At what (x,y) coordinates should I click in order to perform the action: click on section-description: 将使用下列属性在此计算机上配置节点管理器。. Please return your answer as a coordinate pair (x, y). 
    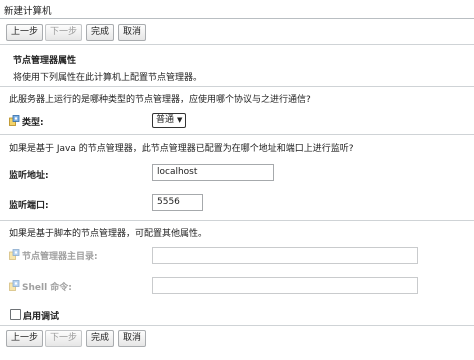
    Looking at the image, I should click on (108, 78).